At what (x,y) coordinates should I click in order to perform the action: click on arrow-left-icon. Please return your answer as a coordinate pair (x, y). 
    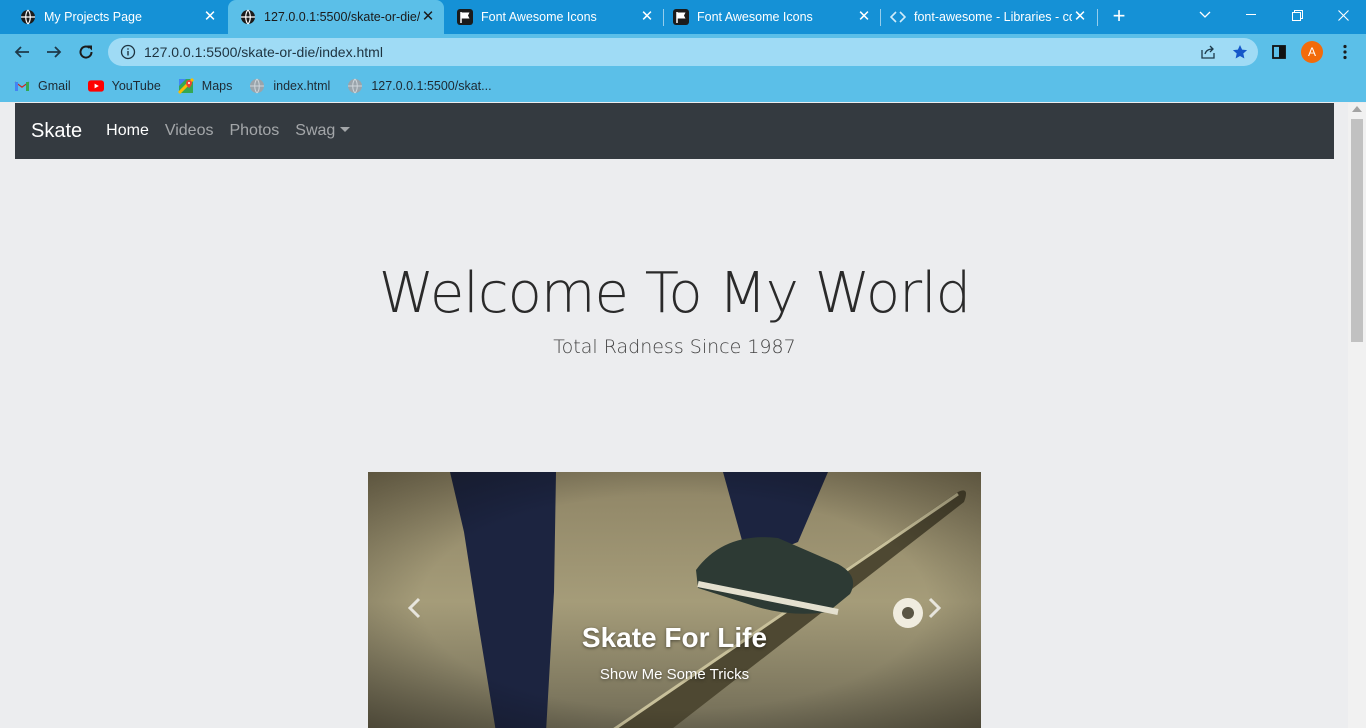
    Looking at the image, I should click on (21, 52).